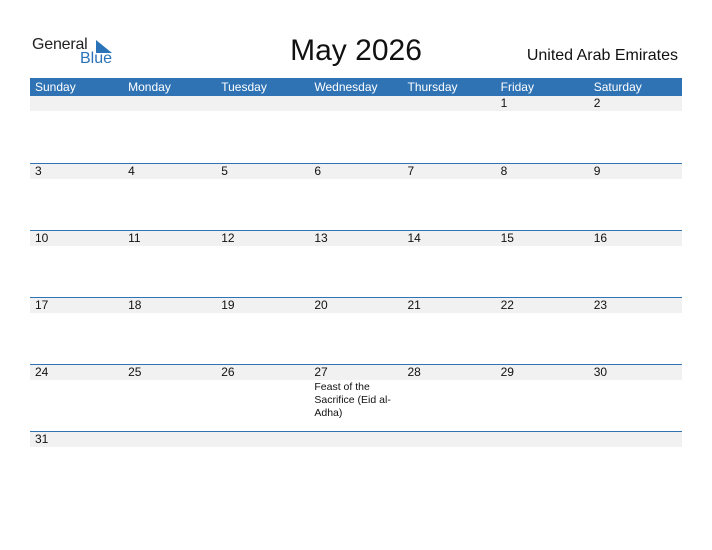  Describe the element at coordinates (432, 87) in the screenshot. I see `weekday-thursday: Thursday` at that location.